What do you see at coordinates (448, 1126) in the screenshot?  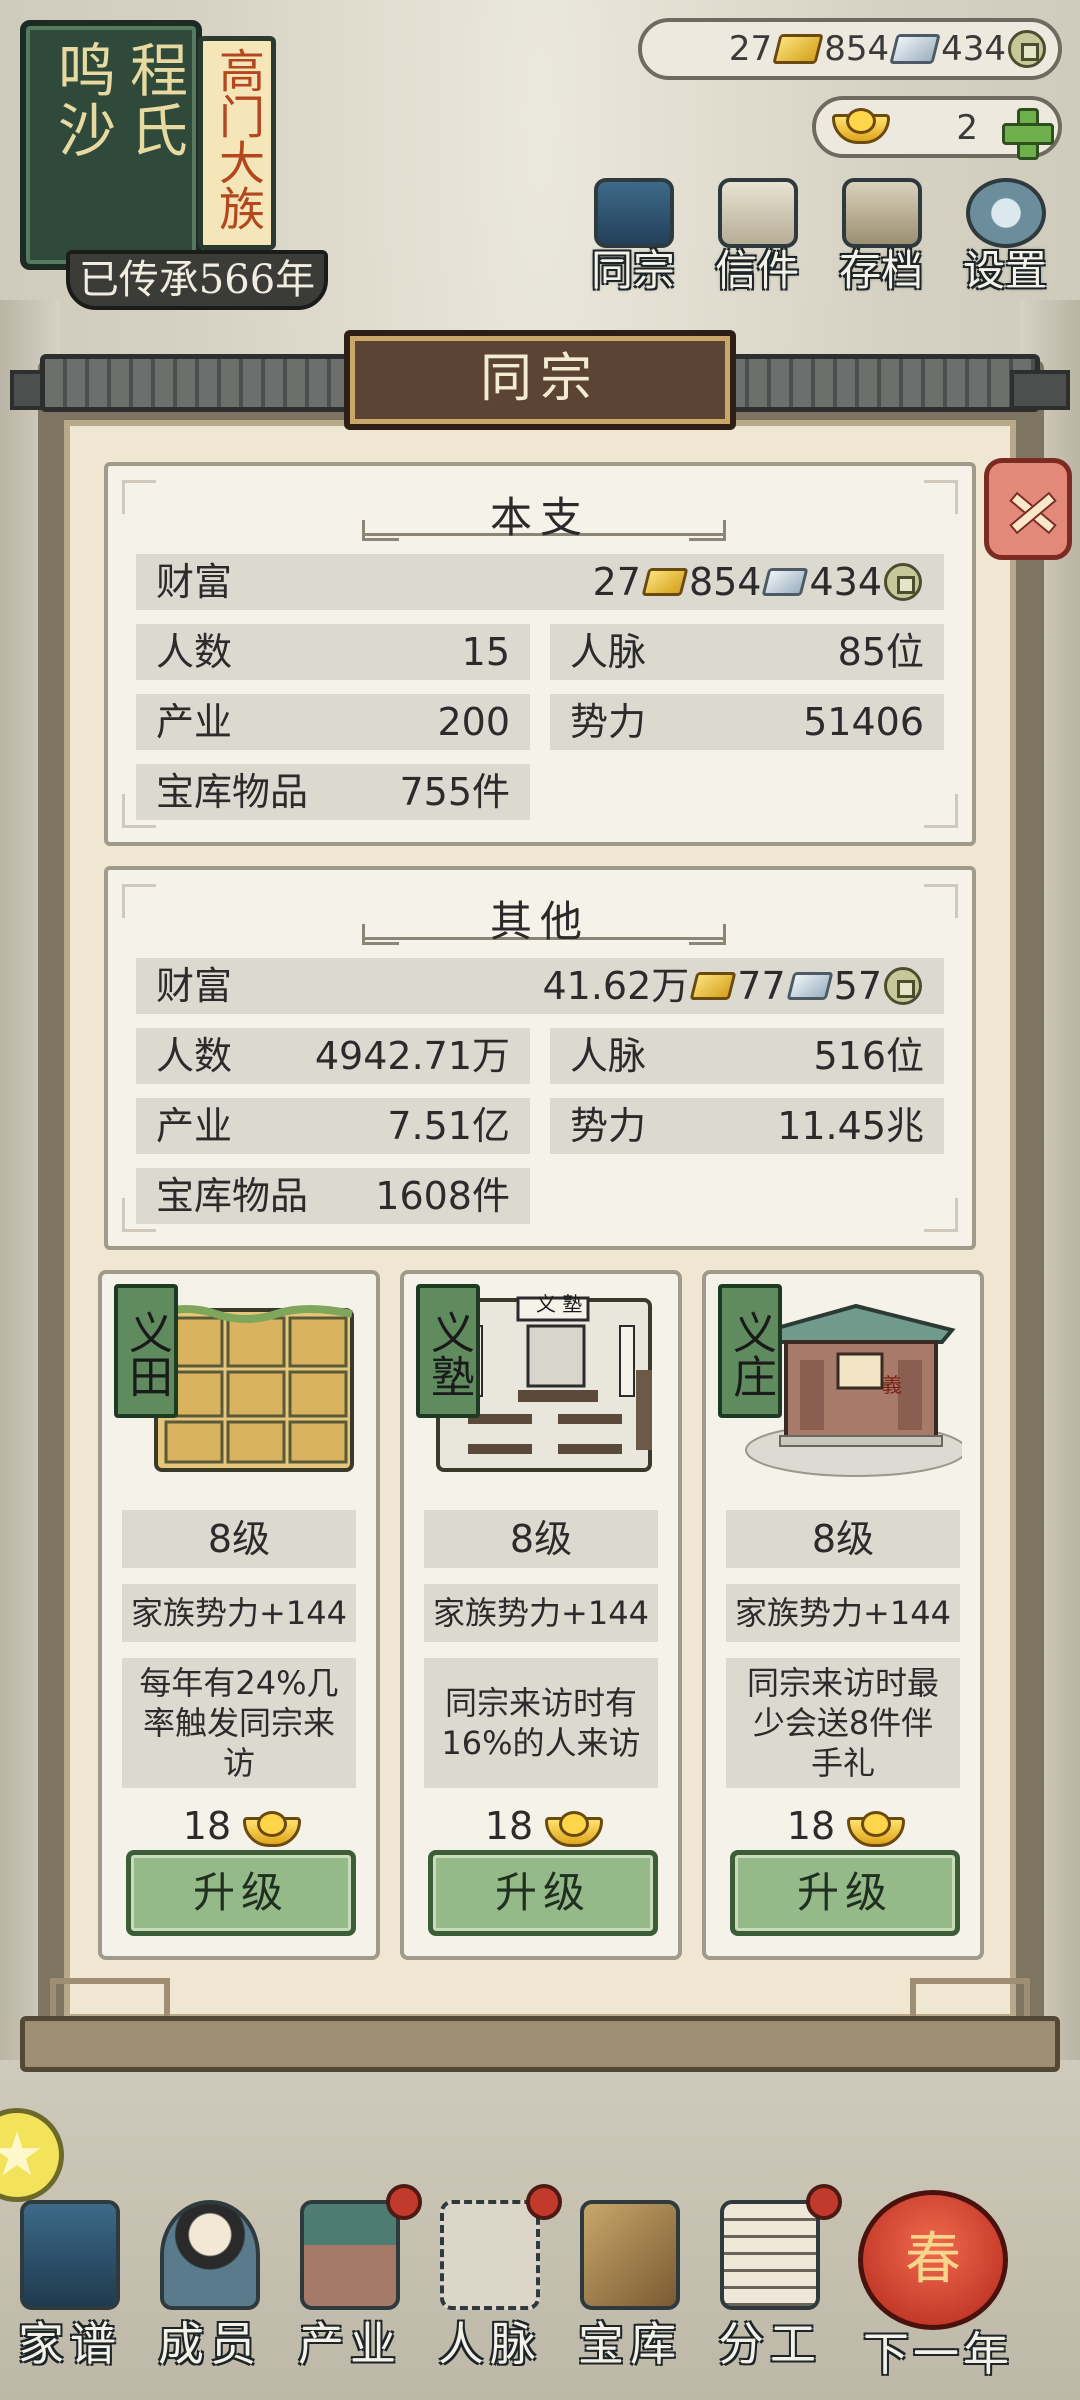 I see `stat-value: 7.51亿` at bounding box center [448, 1126].